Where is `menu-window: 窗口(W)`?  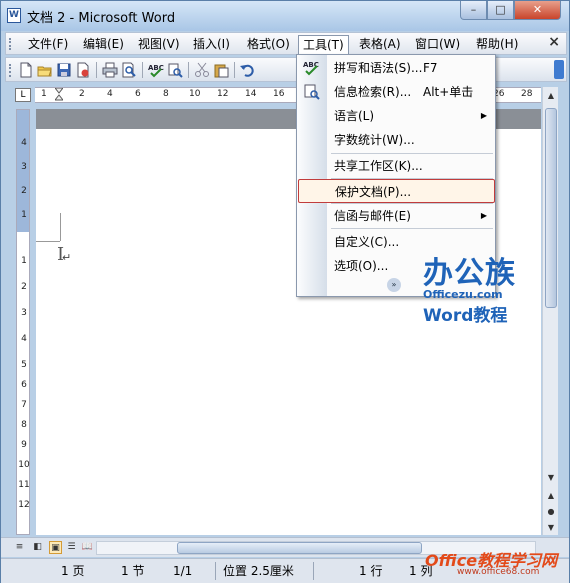 menu-window: 窗口(W) is located at coordinates (437, 44).